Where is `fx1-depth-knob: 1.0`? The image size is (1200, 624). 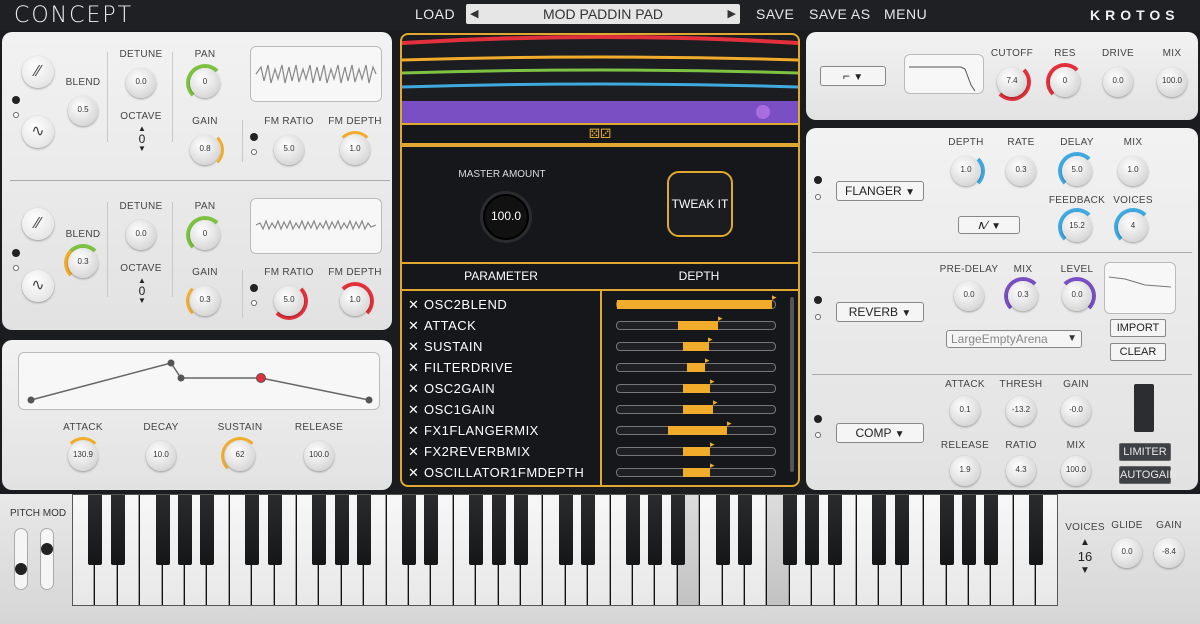
fx1-depth-knob: 1.0 is located at coordinates (966, 171).